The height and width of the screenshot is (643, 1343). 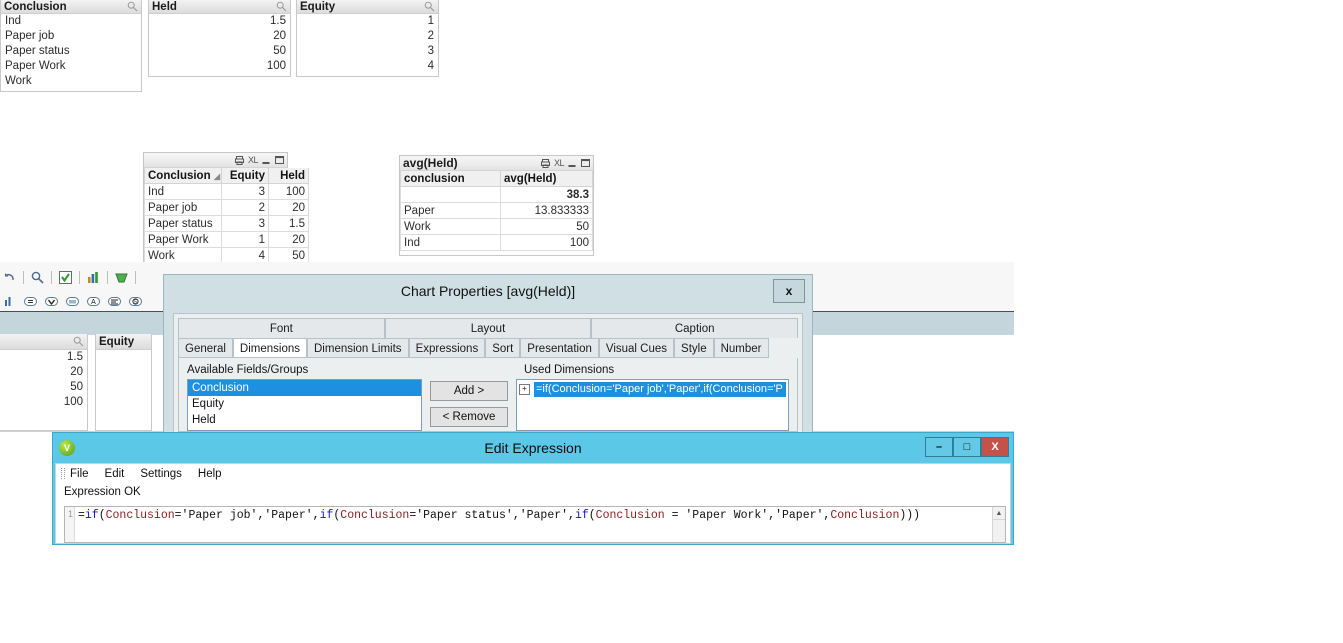 I want to click on current-selections-icon, so click(x=72, y=301).